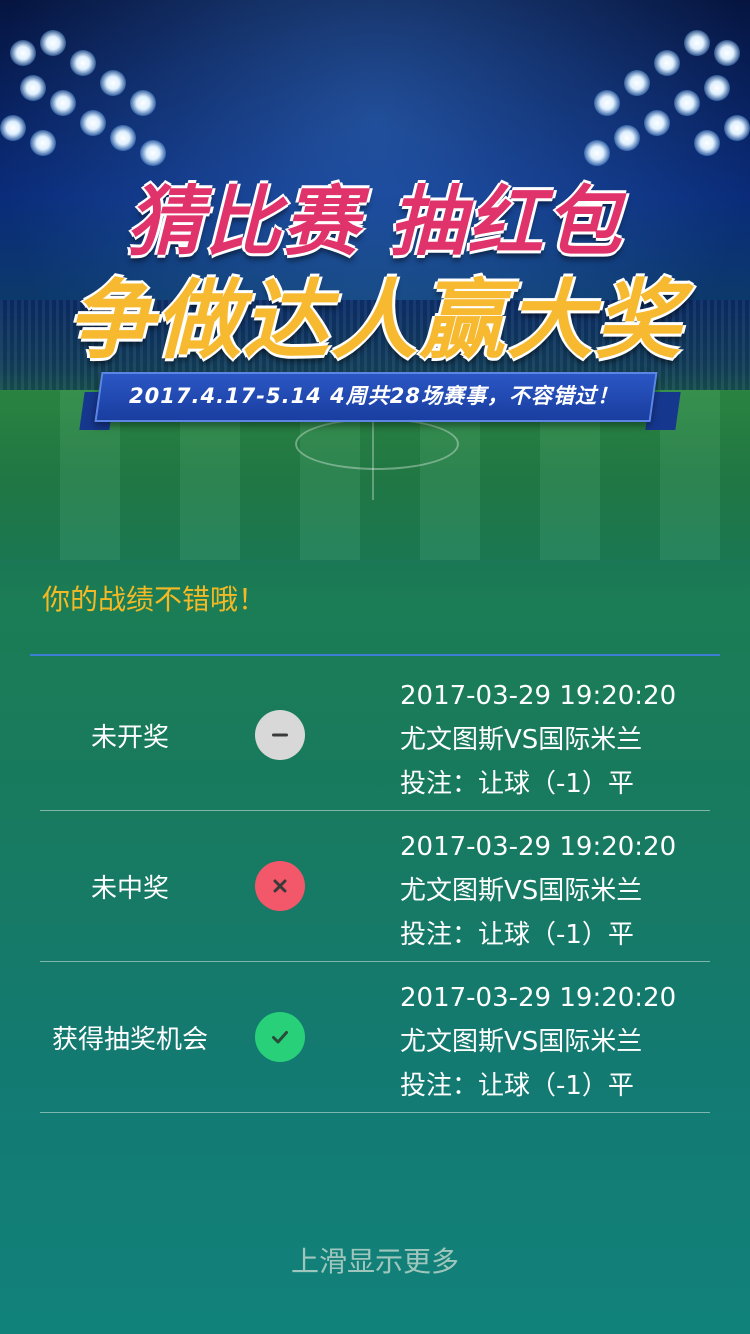  I want to click on banner-title-line2: 争做达人赢大奖, so click(375, 321).